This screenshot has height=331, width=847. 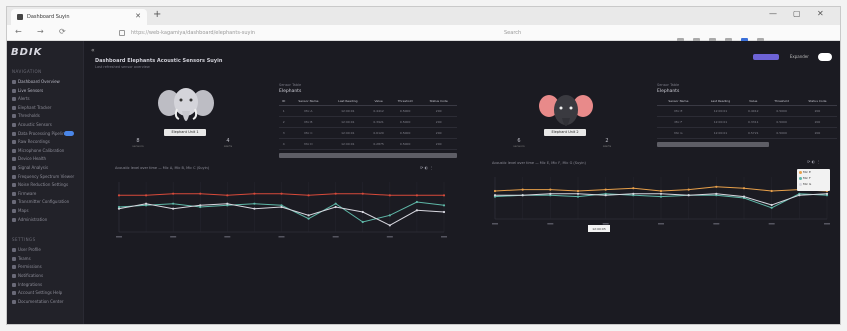 I want to click on sidebar-item: Live Sensors, so click(x=44, y=91).